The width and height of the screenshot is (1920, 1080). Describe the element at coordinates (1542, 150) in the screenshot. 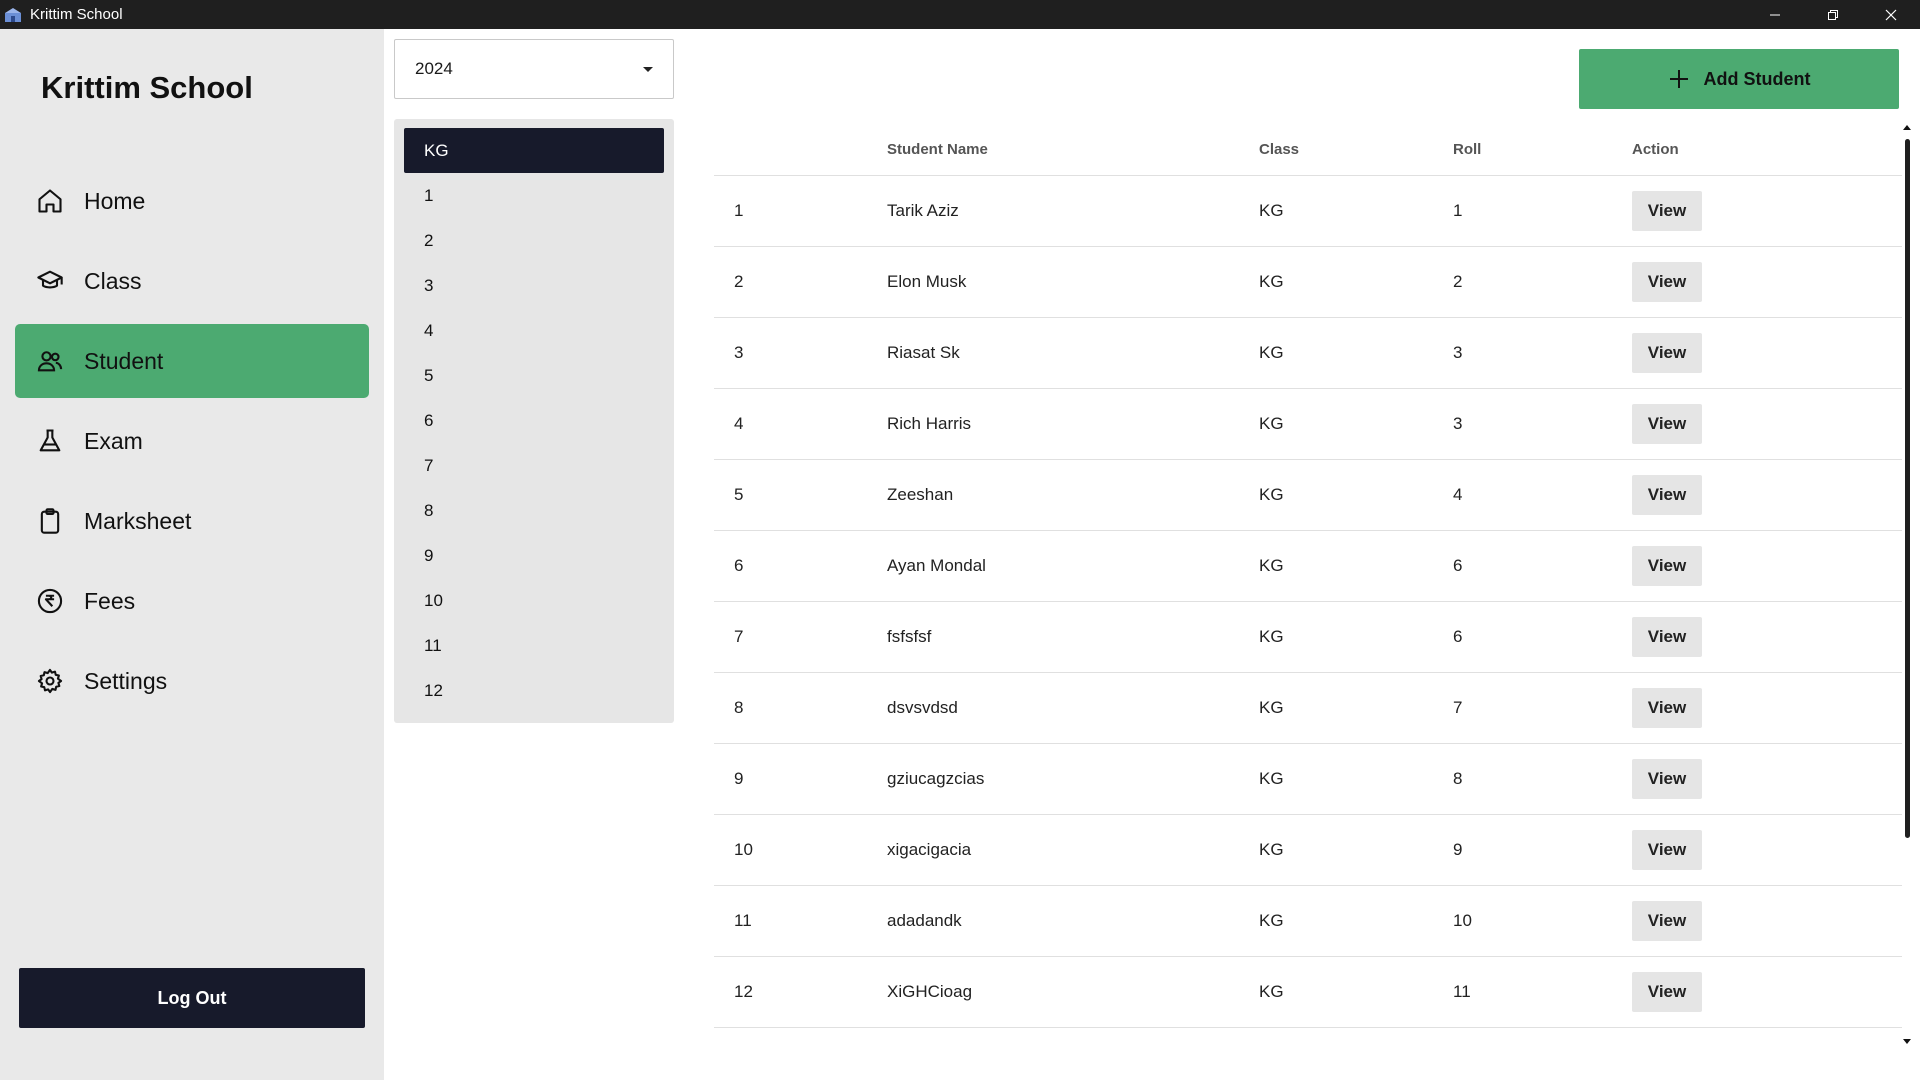

I see `column-header-roll: Roll` at that location.